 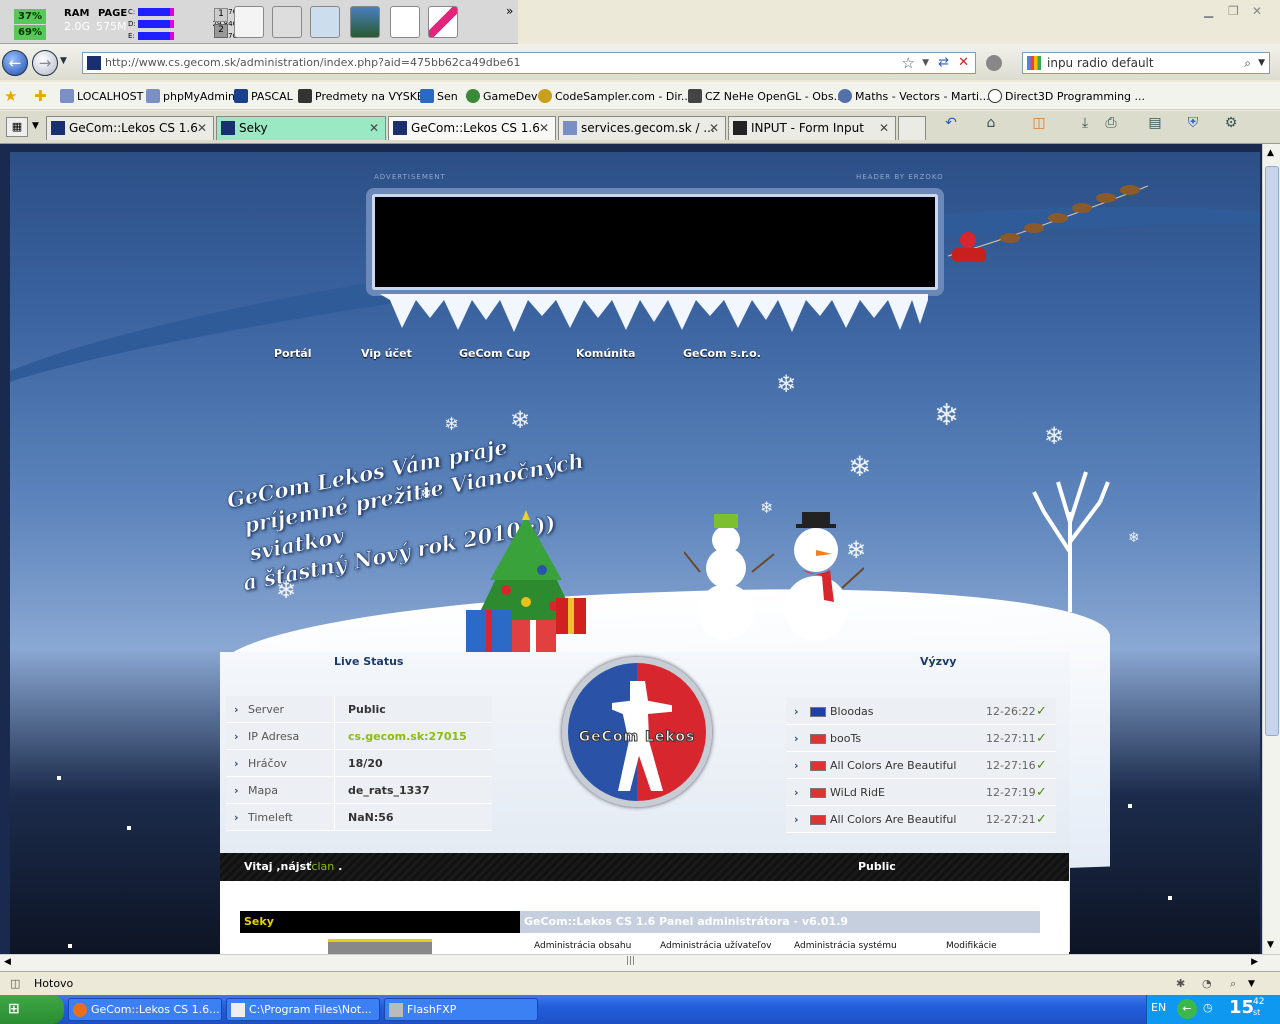 I want to click on scroll-down-icon: ▼, so click(x=1270, y=945).